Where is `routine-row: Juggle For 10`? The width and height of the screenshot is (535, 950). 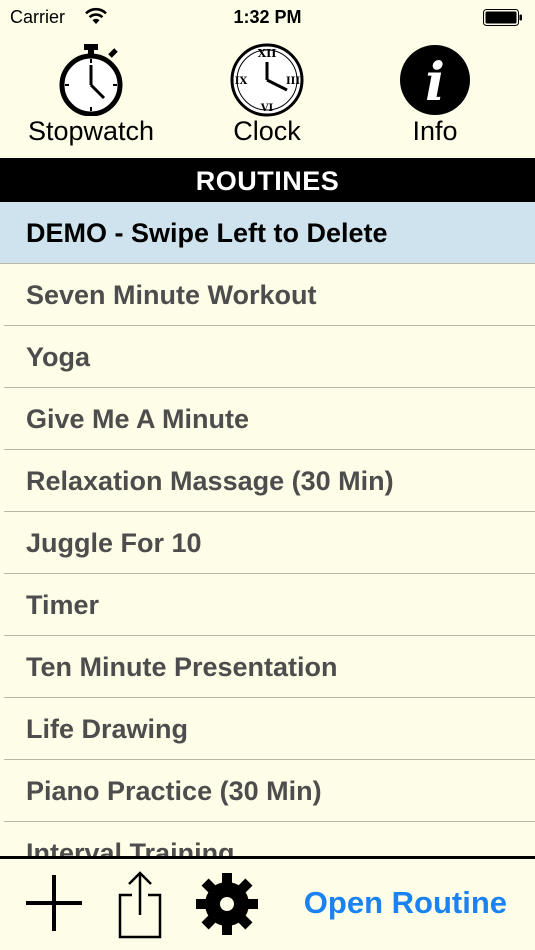 routine-row: Juggle For 10 is located at coordinates (269, 543).